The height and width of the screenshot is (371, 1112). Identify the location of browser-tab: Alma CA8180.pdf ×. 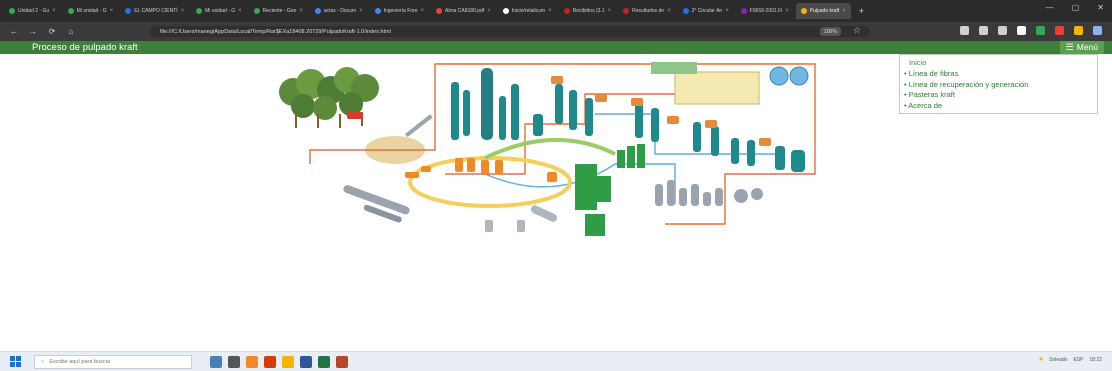
(463, 11).